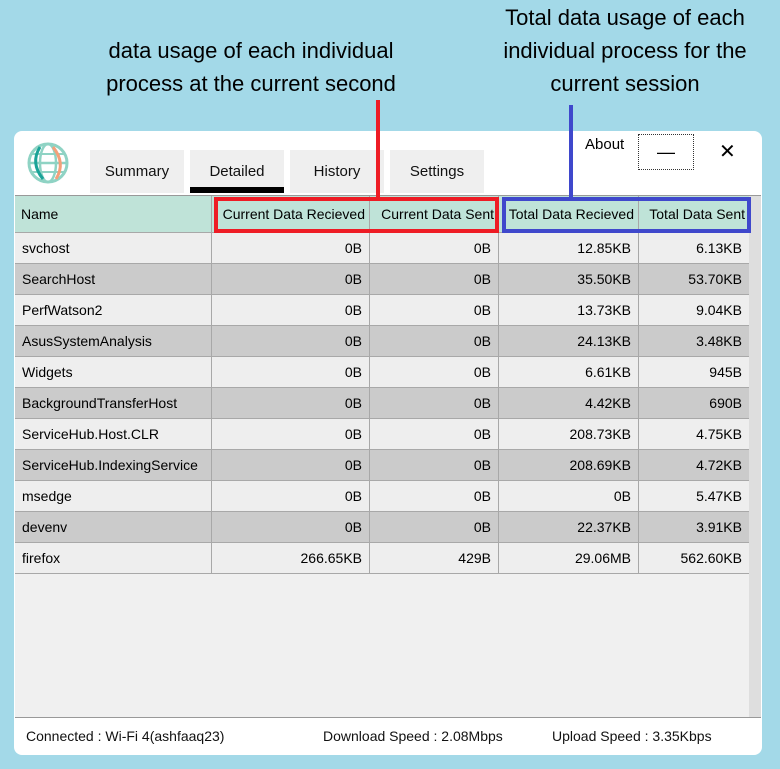 The image size is (780, 769). What do you see at coordinates (237, 171) in the screenshot?
I see `tab-detailed: Detailed` at bounding box center [237, 171].